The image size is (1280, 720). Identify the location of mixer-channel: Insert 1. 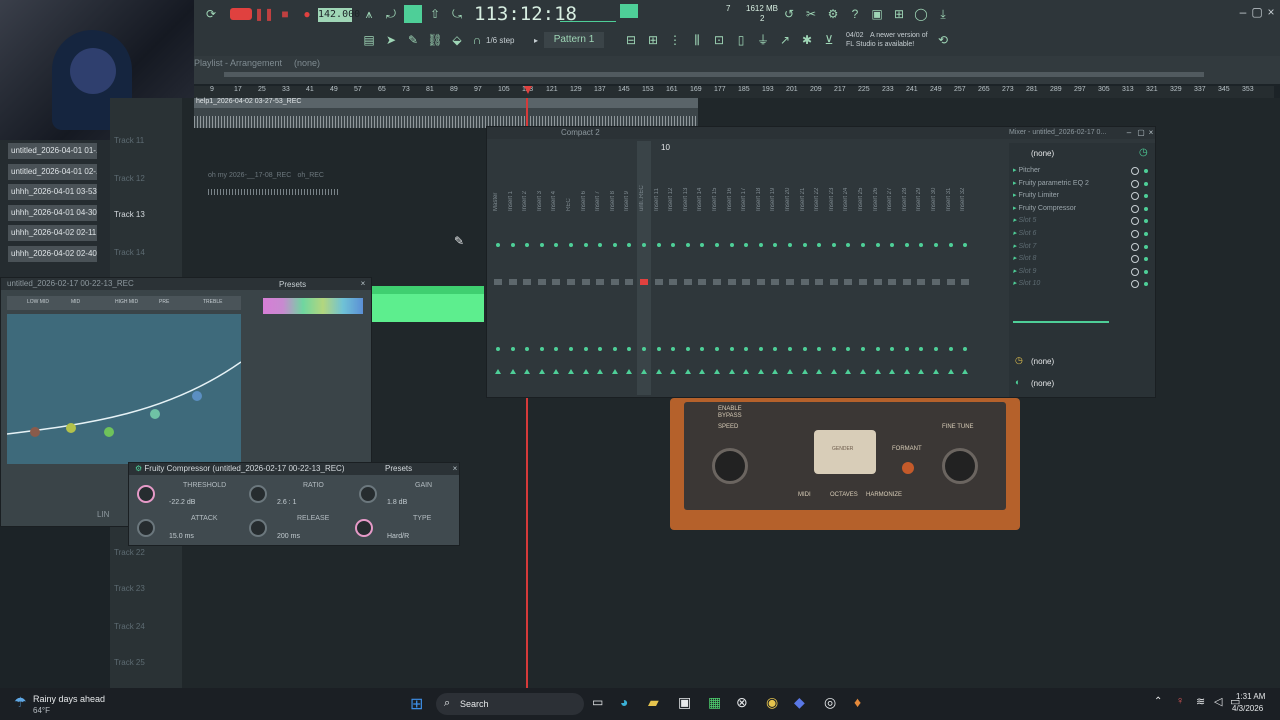
(513, 268).